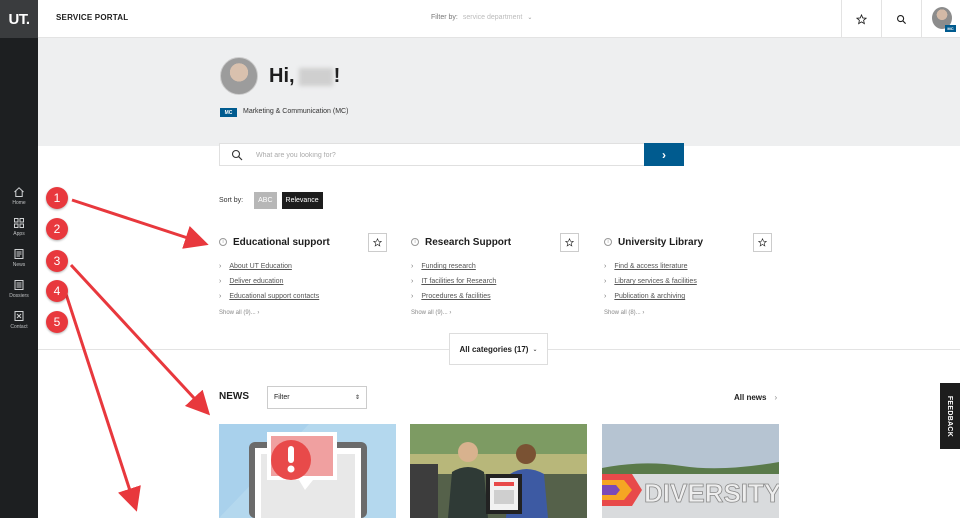 This screenshot has width=960, height=518. What do you see at coordinates (498, 349) in the screenshot?
I see `all-categories-button: All categories (17) ⌄` at bounding box center [498, 349].